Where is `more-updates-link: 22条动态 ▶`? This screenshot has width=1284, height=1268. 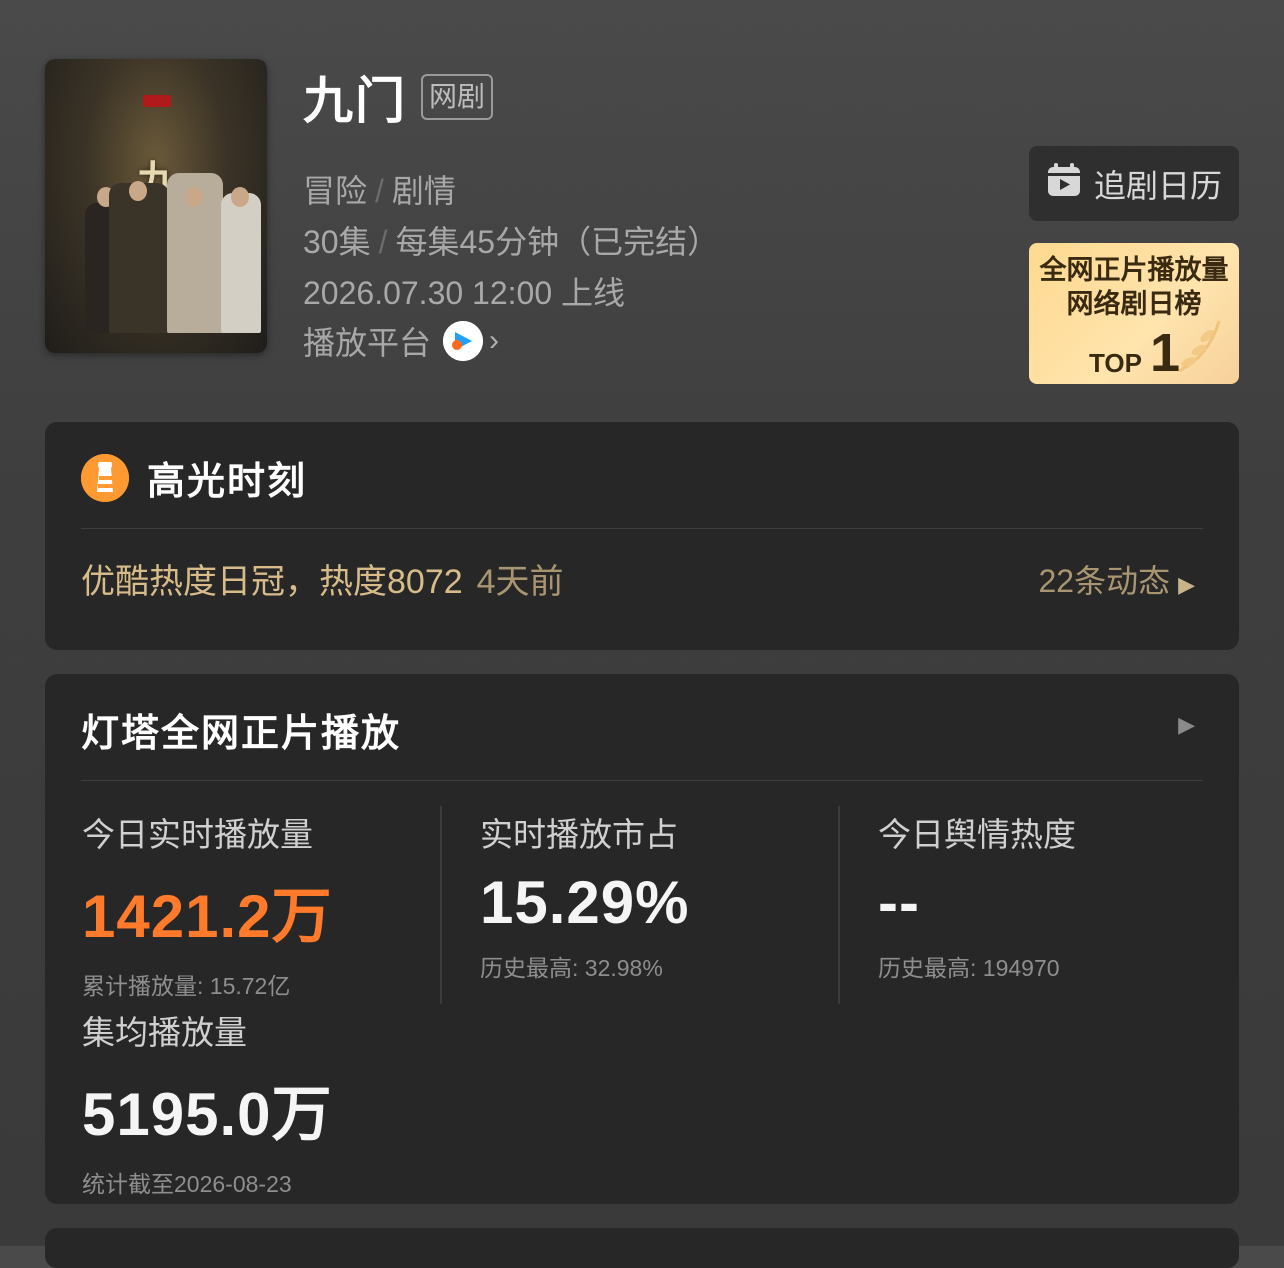
more-updates-link: 22条动态 ▶ is located at coordinates (1116, 579).